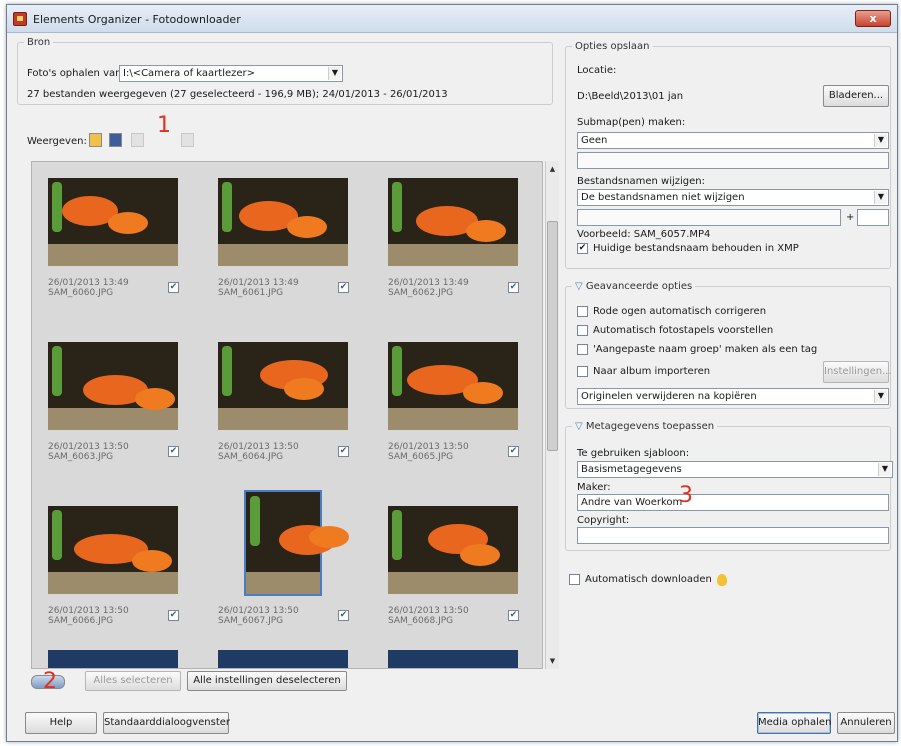 The image size is (901, 746). Describe the element at coordinates (164, 125) in the screenshot. I see `annotation-number-1: 1` at that location.